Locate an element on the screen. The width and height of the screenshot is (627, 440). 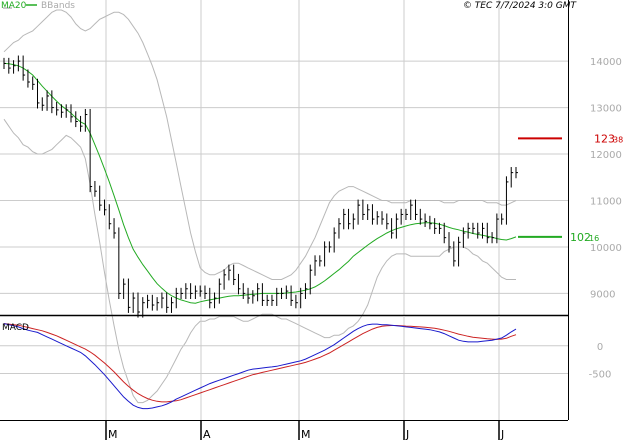
macd-y-ticks: 0 -500 is located at coordinates (600, 361).